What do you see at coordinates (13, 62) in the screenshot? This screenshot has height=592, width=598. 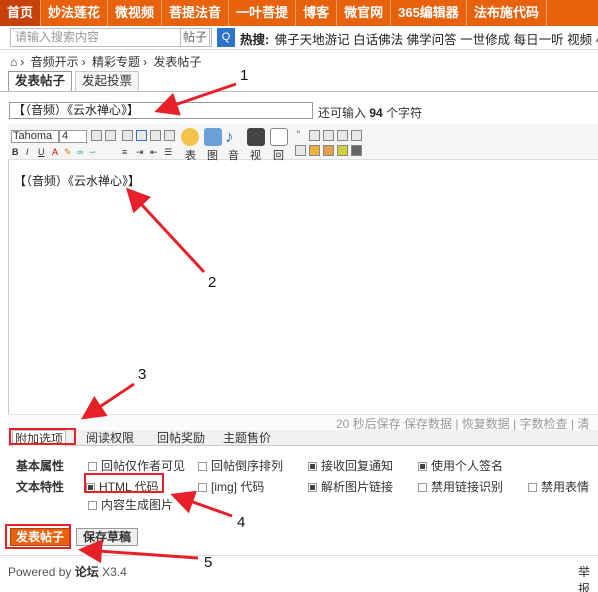 I see `home-icon: ⌂` at bounding box center [13, 62].